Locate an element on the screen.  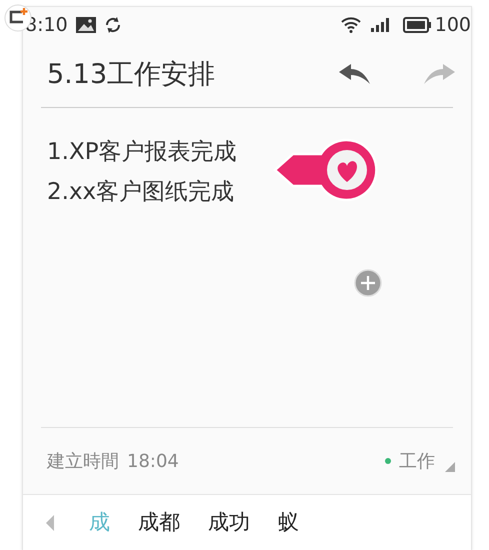
note-title: 5.13工作安排 is located at coordinates (131, 75).